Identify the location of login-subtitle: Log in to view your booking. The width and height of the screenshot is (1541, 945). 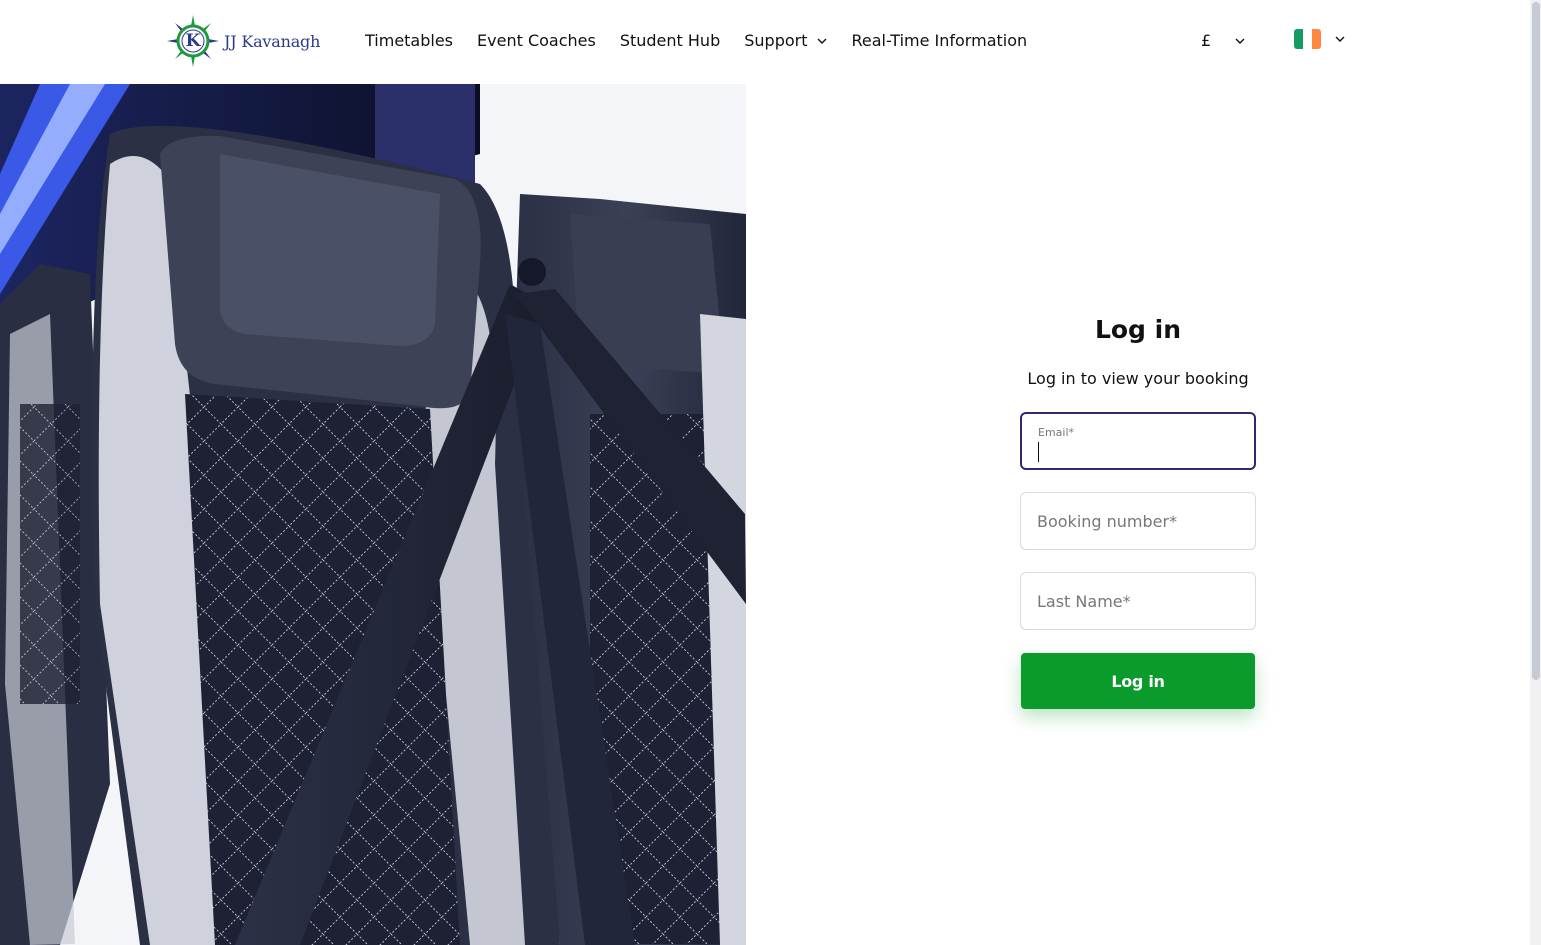
(1138, 378).